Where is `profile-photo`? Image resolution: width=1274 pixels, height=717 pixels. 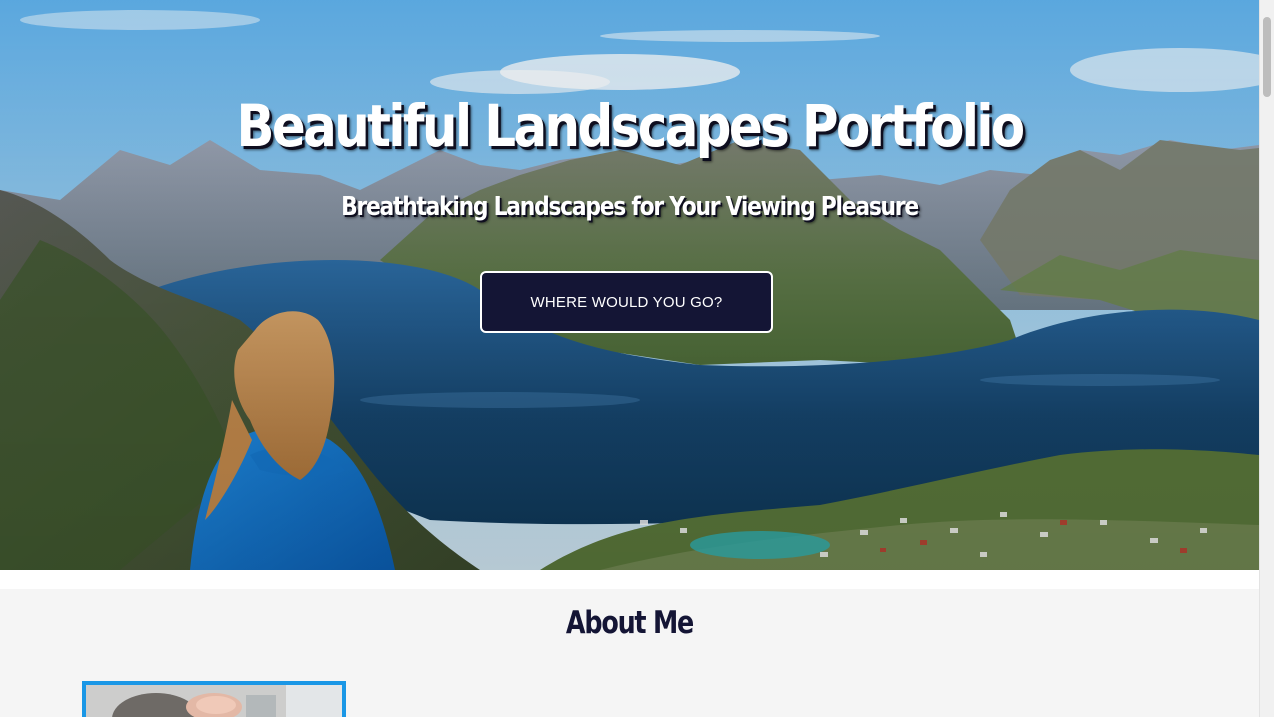 profile-photo is located at coordinates (214, 699).